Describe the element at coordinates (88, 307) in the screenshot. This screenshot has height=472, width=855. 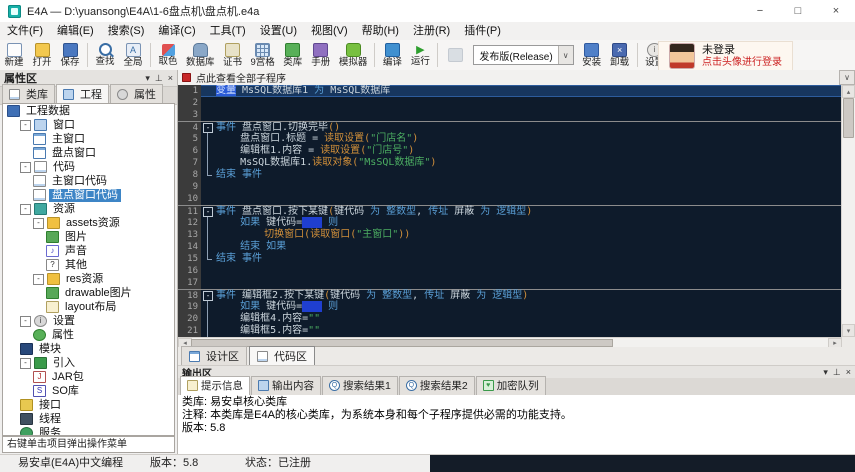
I see `tree-item: layout布局` at that location.